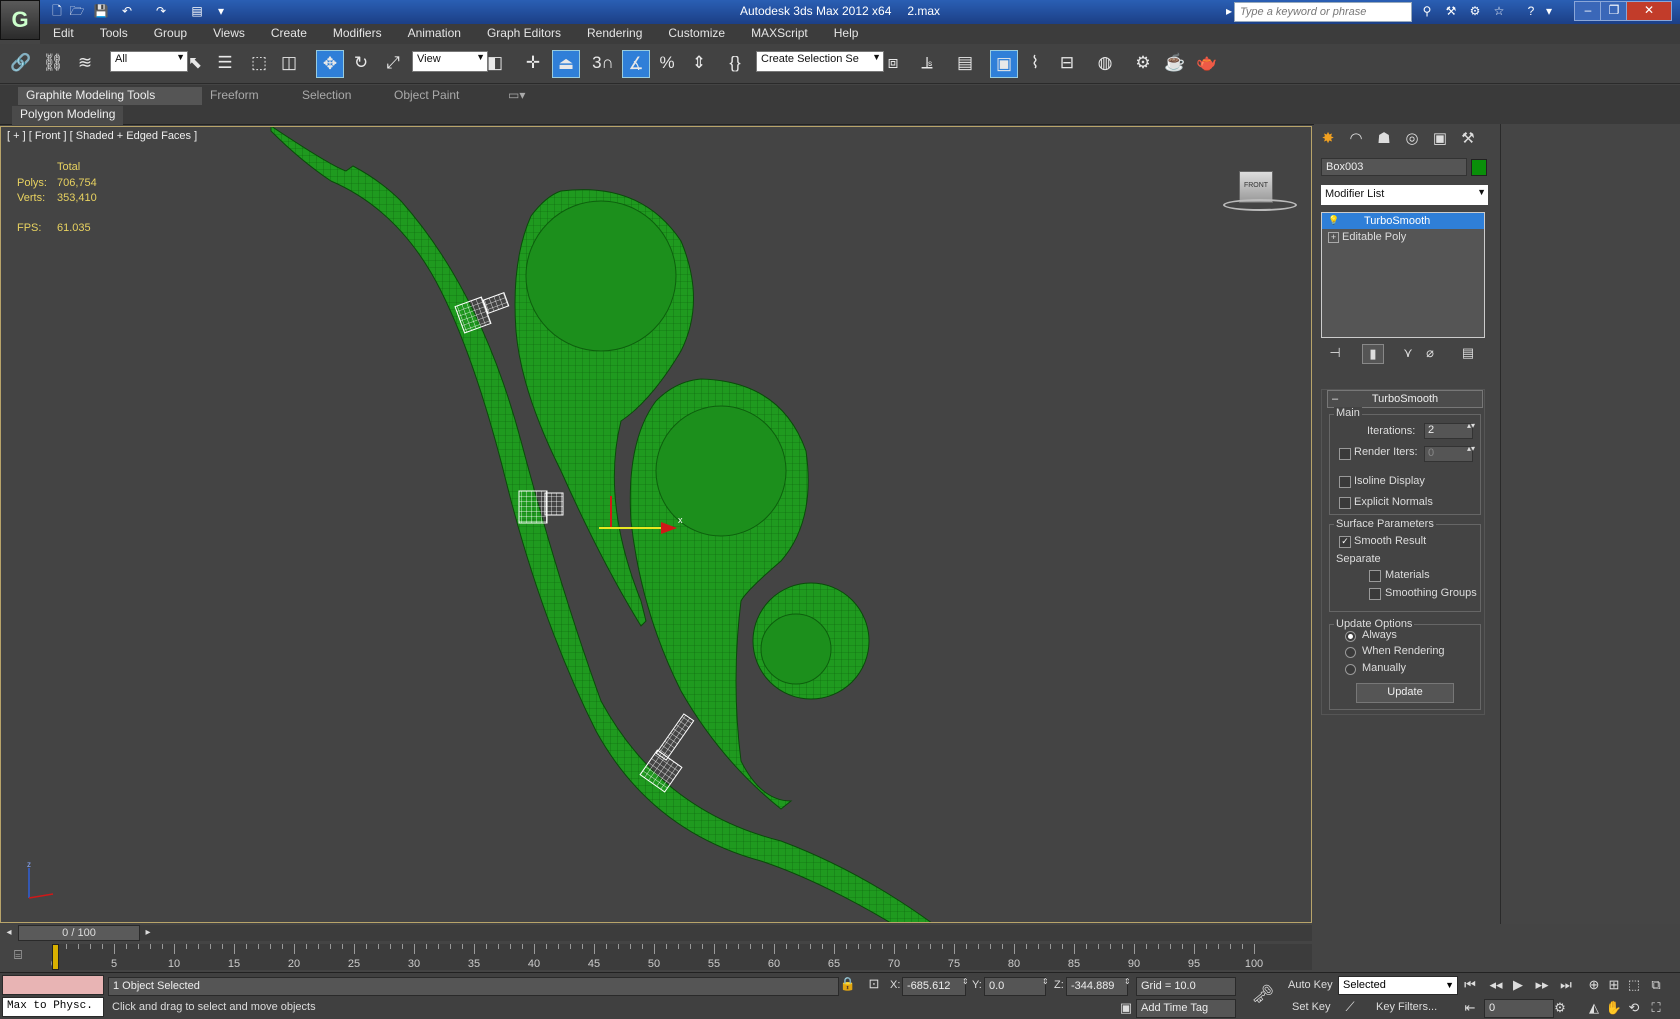 This screenshot has height=1019, width=1680. I want to click on set-key-mode-icon: 🗝, so click(1263, 994).